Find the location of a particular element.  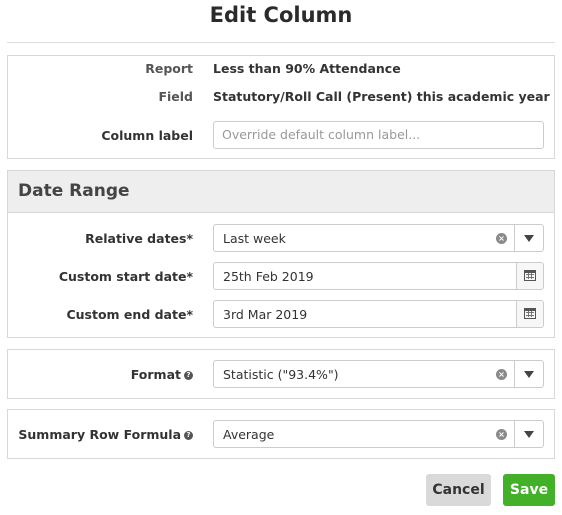

summary-row-formula-value: Average is located at coordinates (249, 434).